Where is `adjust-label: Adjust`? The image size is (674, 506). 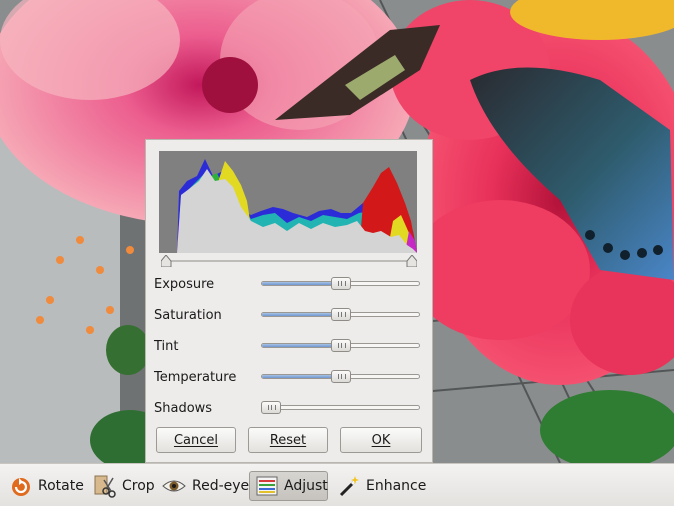 adjust-label: Adjust is located at coordinates (306, 486).